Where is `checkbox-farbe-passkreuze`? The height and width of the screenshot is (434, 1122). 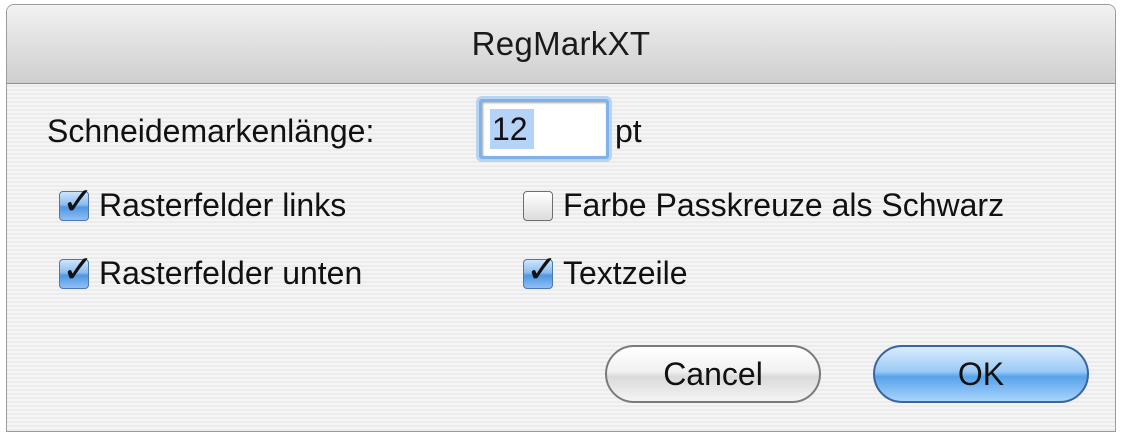
checkbox-farbe-passkreuze is located at coordinates (538, 205).